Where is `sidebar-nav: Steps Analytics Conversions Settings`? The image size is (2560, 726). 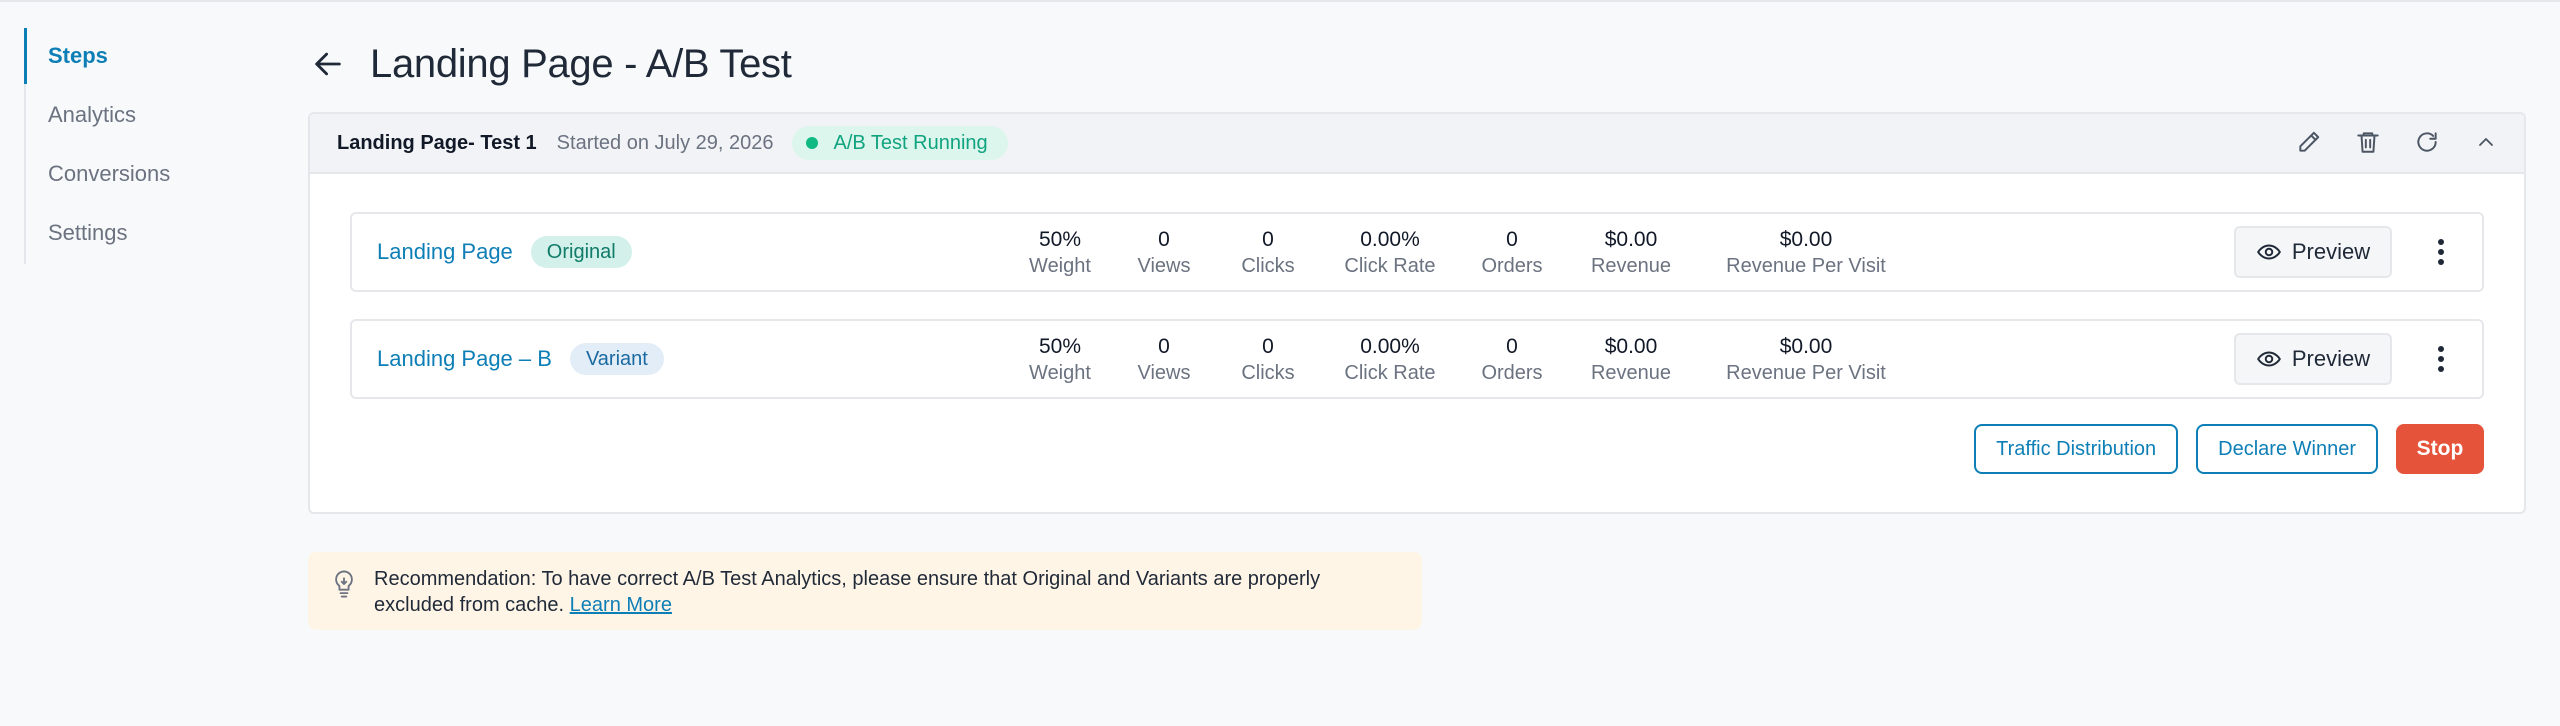 sidebar-nav: Steps Analytics Conversions Settings is located at coordinates (134, 146).